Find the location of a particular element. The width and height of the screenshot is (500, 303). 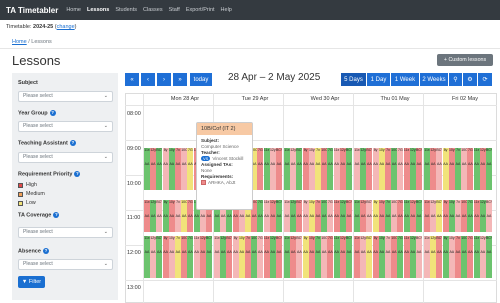

zoom-button: ⚲ is located at coordinates (455, 79).